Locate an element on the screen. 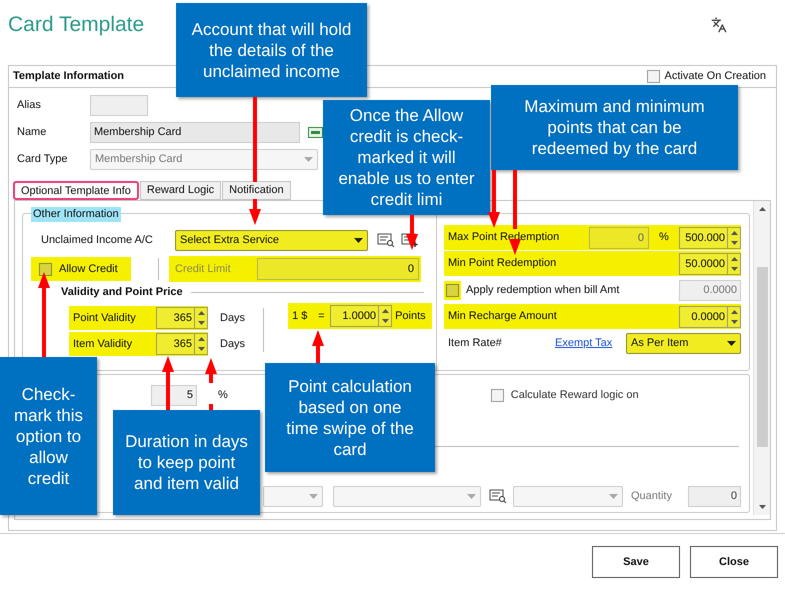 The height and width of the screenshot is (590, 785). number-spinner: 1.0000 is located at coordinates (361, 316).